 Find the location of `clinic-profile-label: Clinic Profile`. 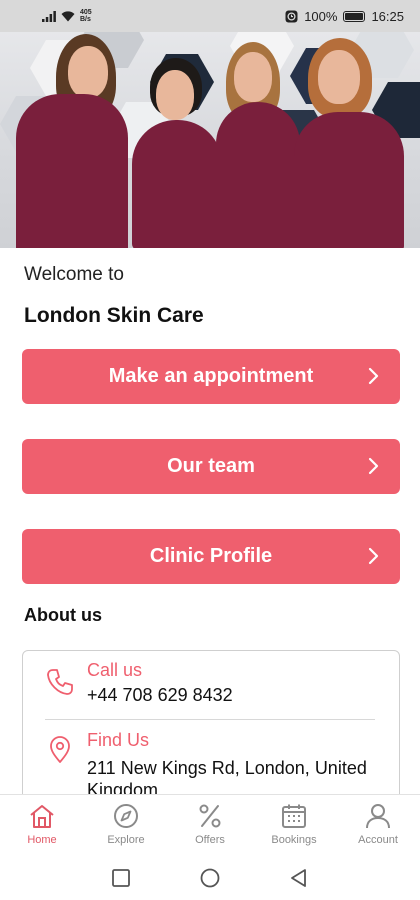

clinic-profile-label: Clinic Profile is located at coordinates (211, 556).